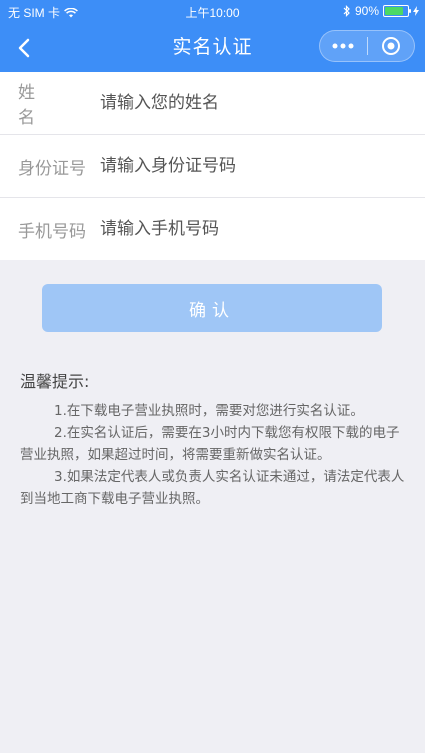 The width and height of the screenshot is (425, 753). I want to click on tips-title: 温馨提示:, so click(55, 381).